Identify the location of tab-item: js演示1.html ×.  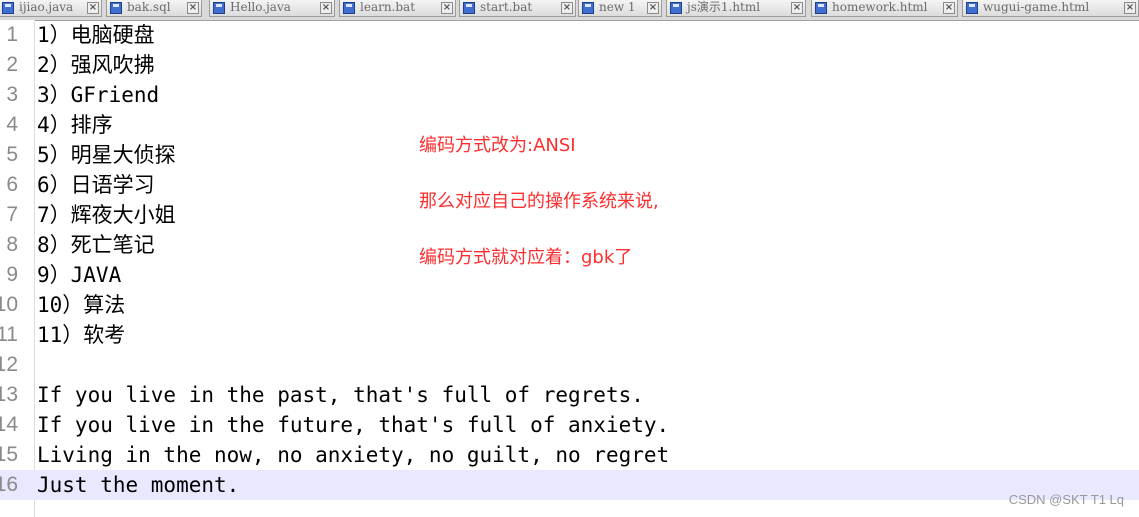
(736, 8).